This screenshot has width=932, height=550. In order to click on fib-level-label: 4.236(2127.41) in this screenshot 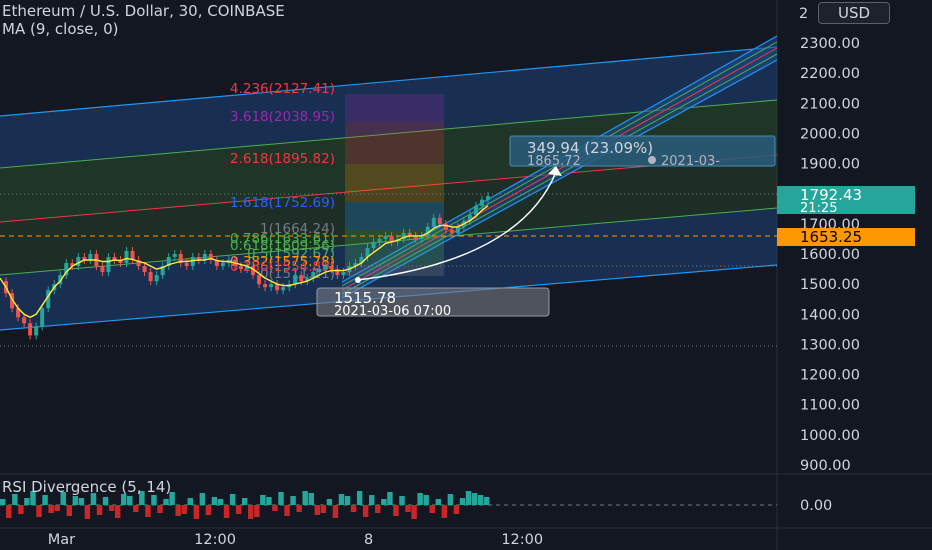, I will do `click(282, 89)`.